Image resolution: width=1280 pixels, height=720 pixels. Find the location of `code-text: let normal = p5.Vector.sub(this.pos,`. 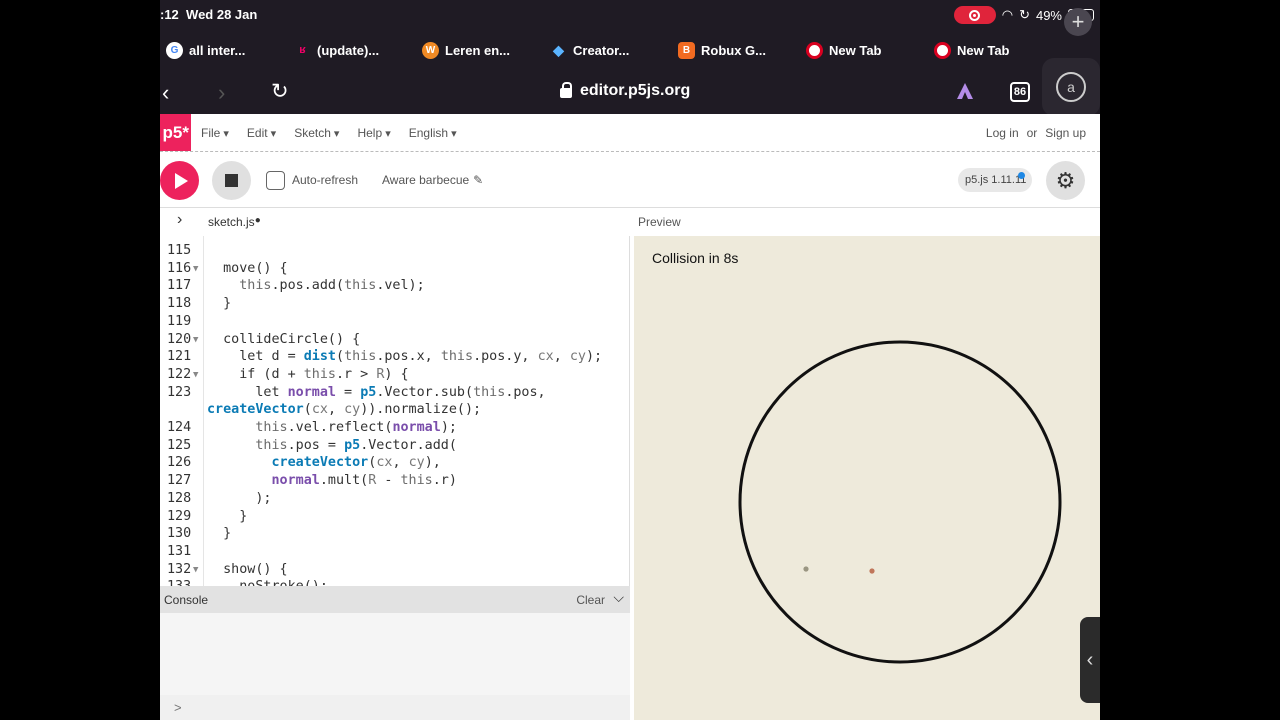

code-text: let normal = p5.Vector.sub(this.pos, is located at coordinates (376, 392).